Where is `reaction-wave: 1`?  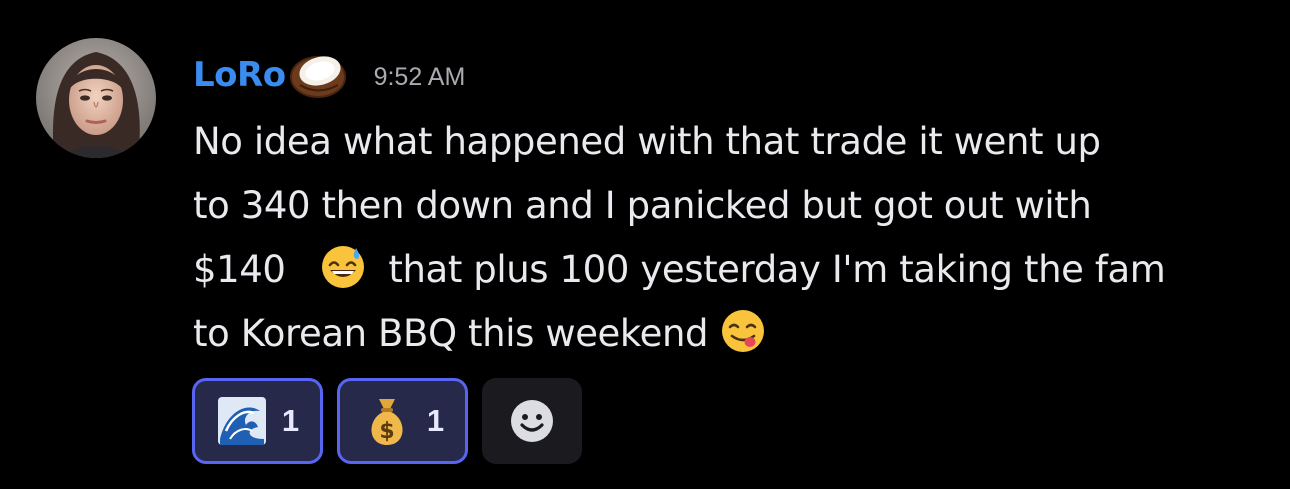 reaction-wave: 1 is located at coordinates (257, 421).